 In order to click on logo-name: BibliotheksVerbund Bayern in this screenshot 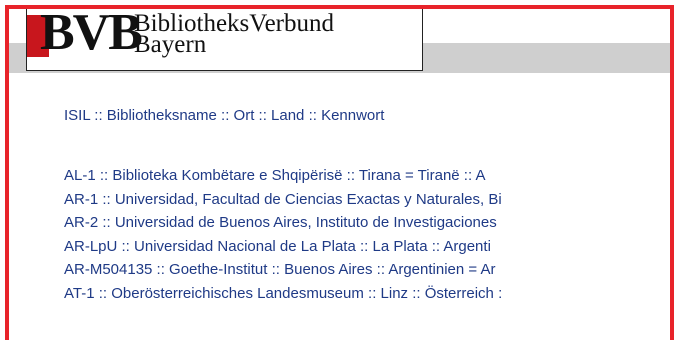, I will do `click(234, 34)`.